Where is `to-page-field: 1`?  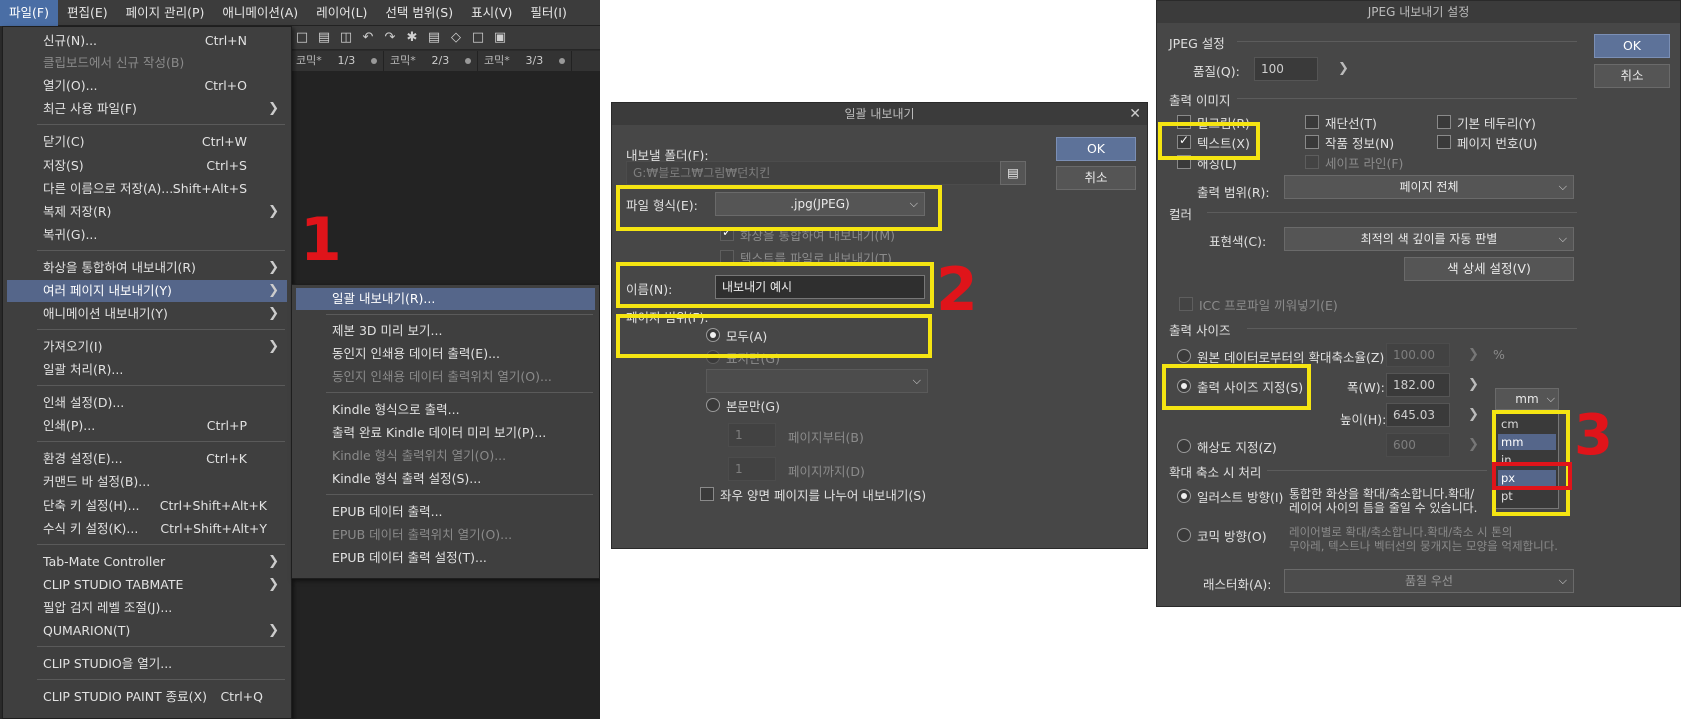
to-page-field: 1 is located at coordinates (752, 469).